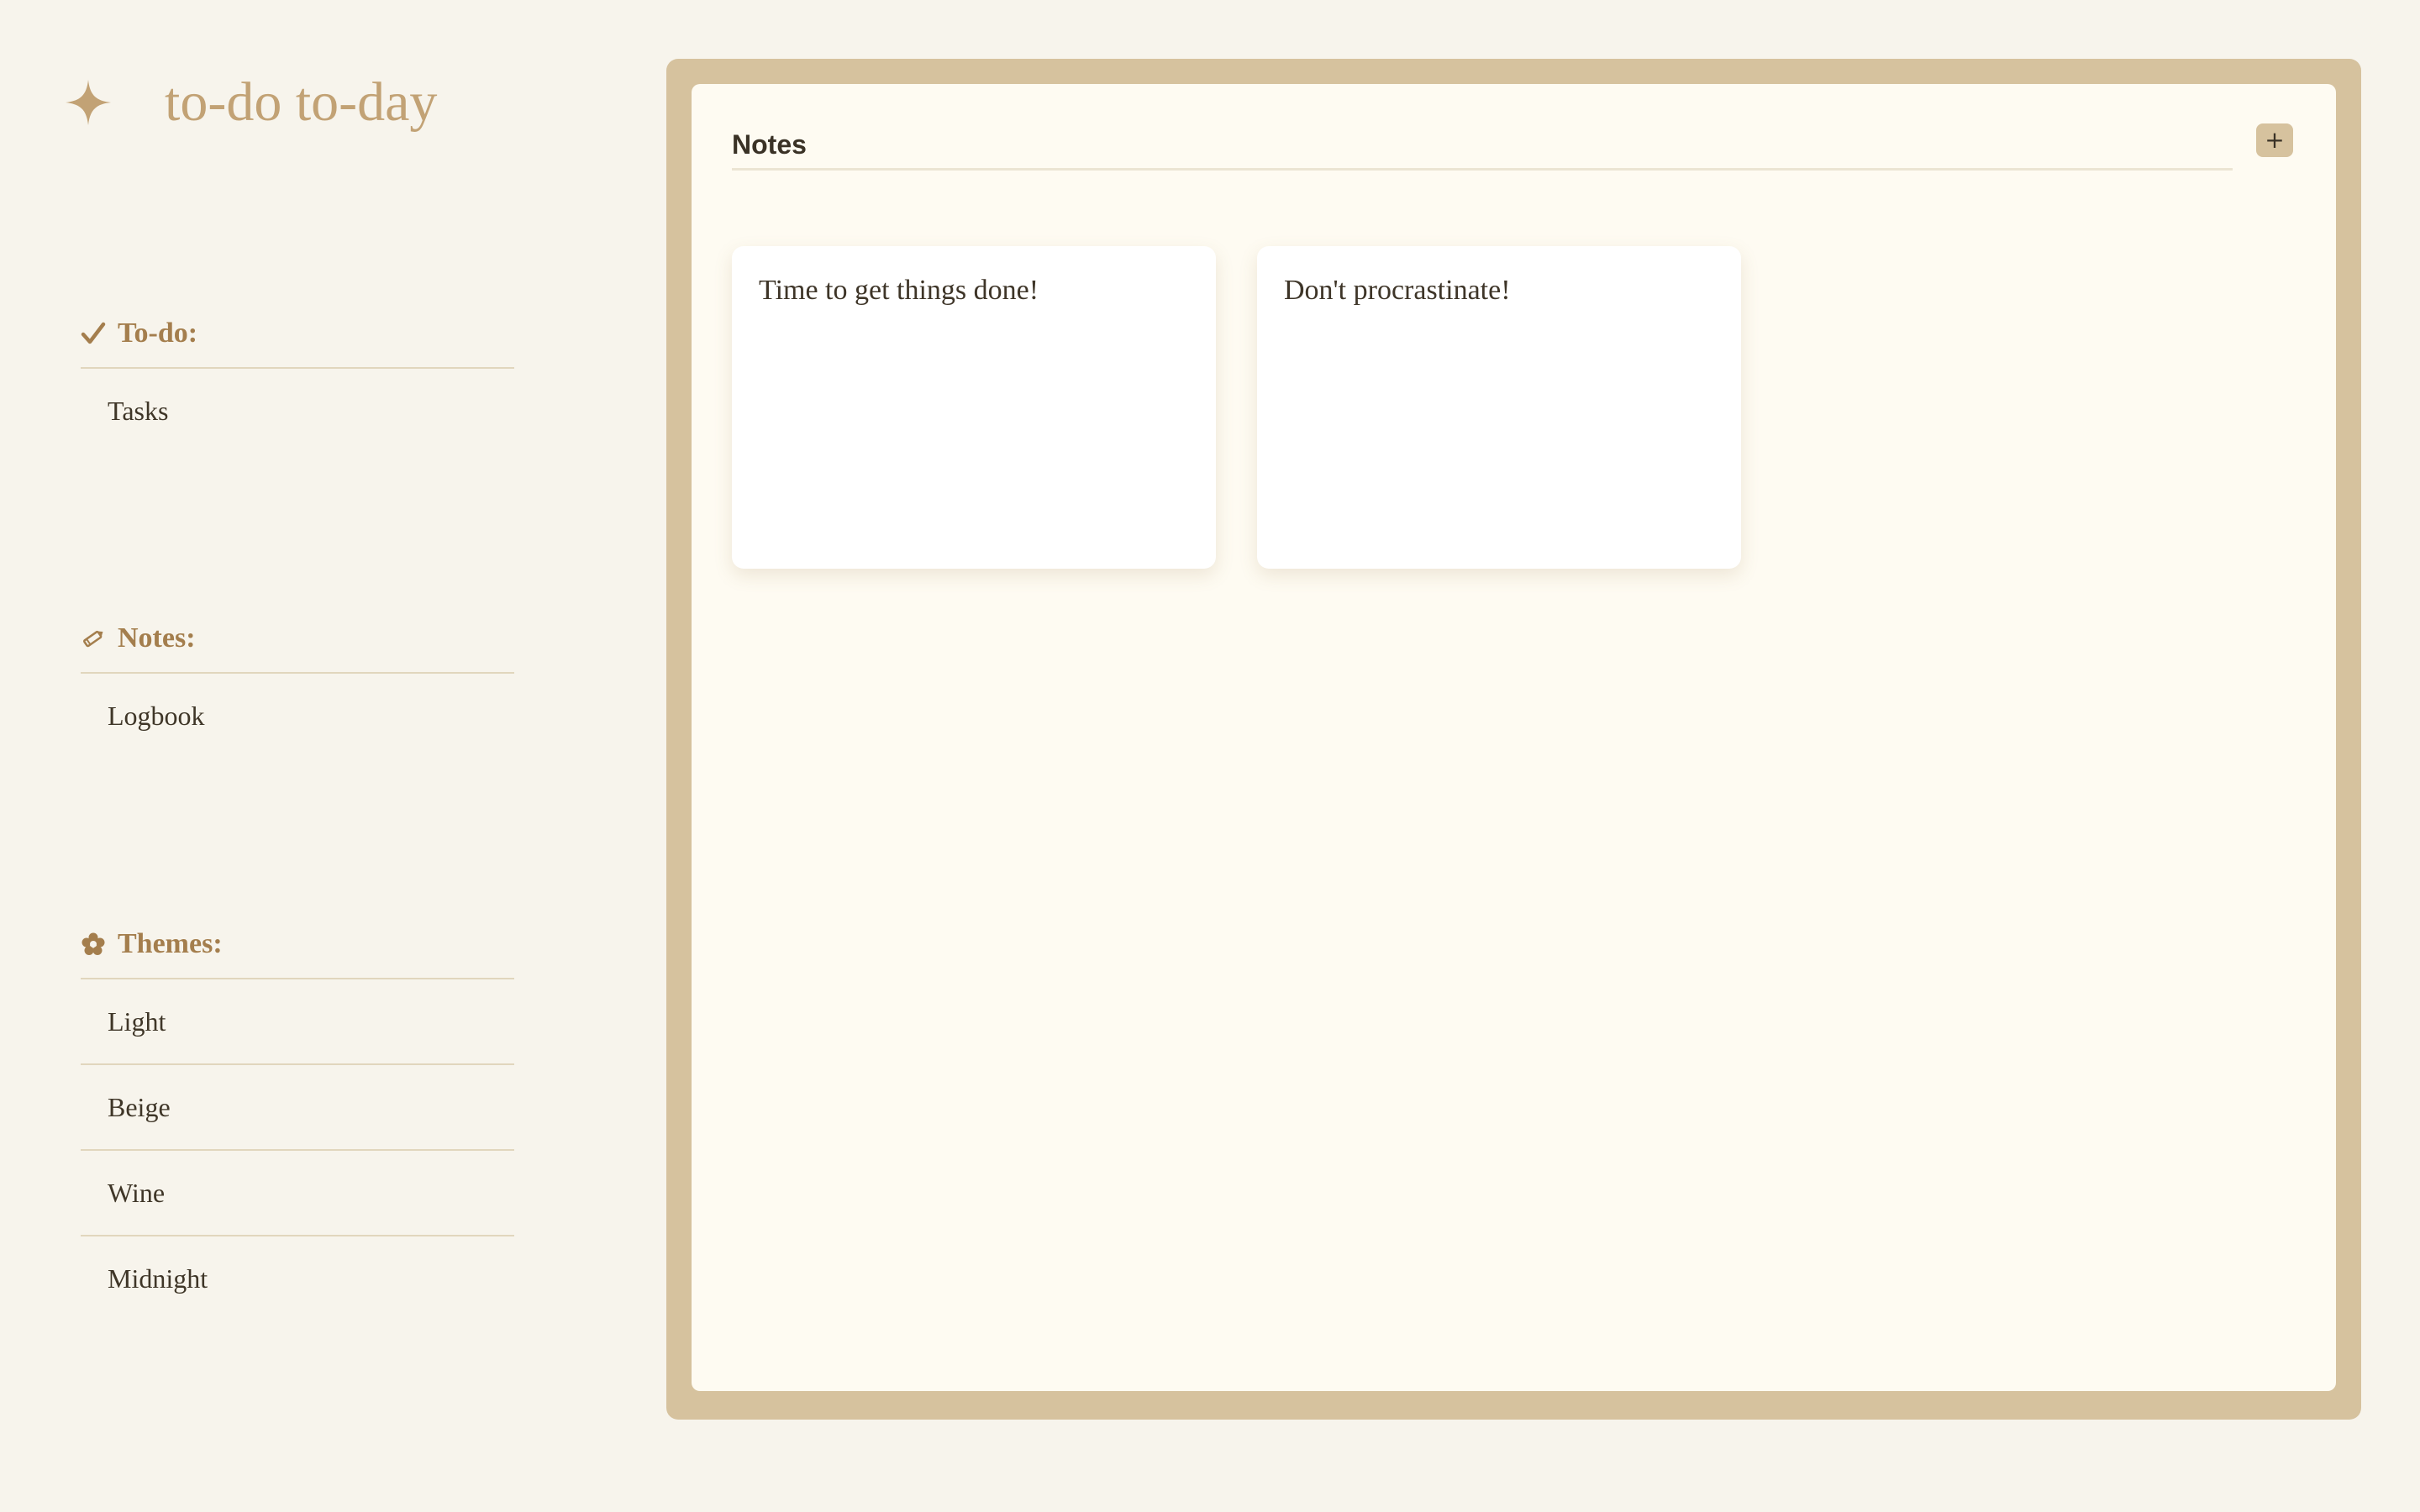 The height and width of the screenshot is (1512, 2420). What do you see at coordinates (94, 638) in the screenshot?
I see `pencil-icon` at bounding box center [94, 638].